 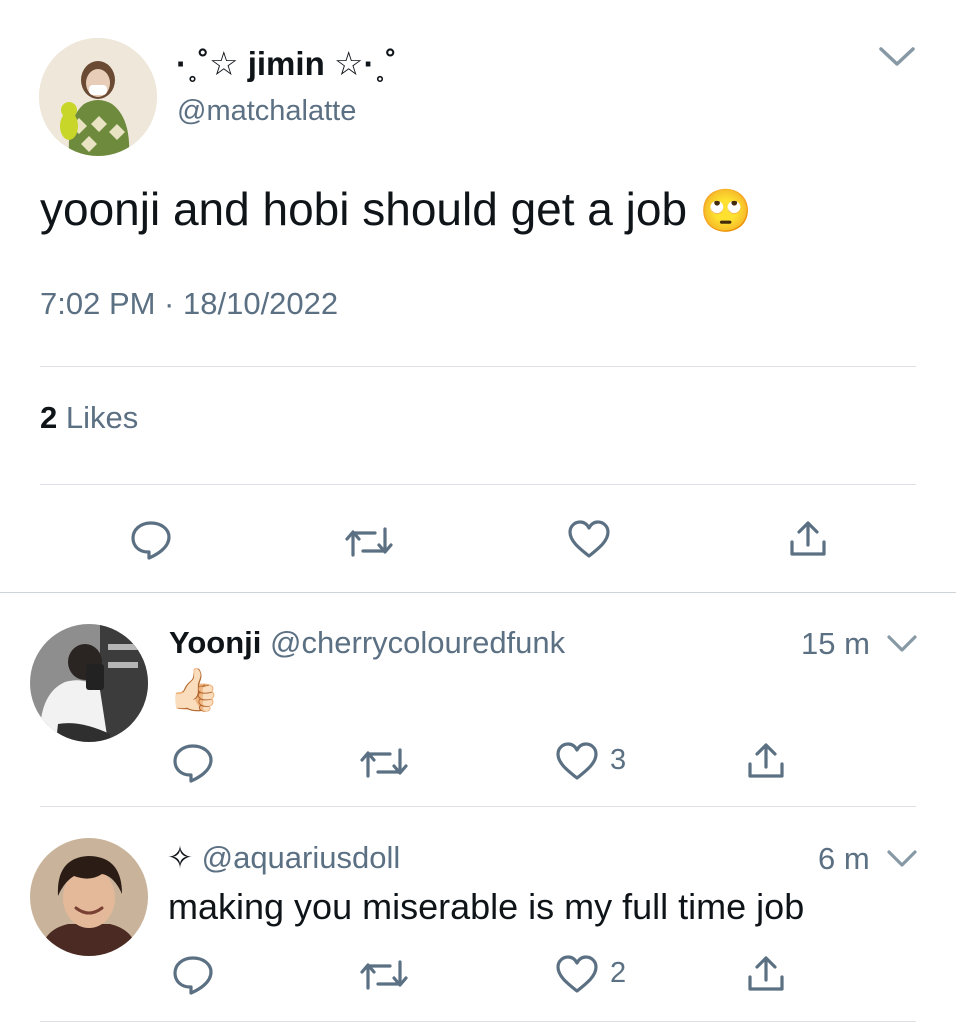 What do you see at coordinates (98, 97) in the screenshot?
I see `author-avatar` at bounding box center [98, 97].